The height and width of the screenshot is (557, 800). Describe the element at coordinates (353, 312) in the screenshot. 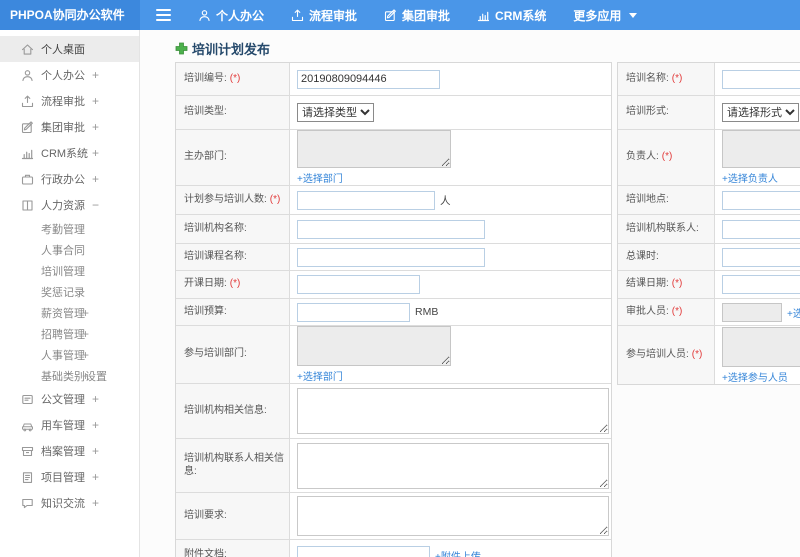

I see `budget-input` at that location.